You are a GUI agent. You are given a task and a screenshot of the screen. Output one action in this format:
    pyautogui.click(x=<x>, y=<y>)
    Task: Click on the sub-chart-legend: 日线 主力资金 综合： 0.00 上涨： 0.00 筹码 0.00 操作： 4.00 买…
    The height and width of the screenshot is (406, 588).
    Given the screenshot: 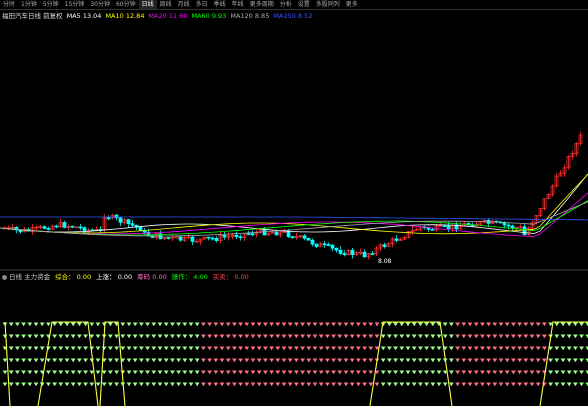 What is the action you would take?
    pyautogui.click(x=125, y=277)
    